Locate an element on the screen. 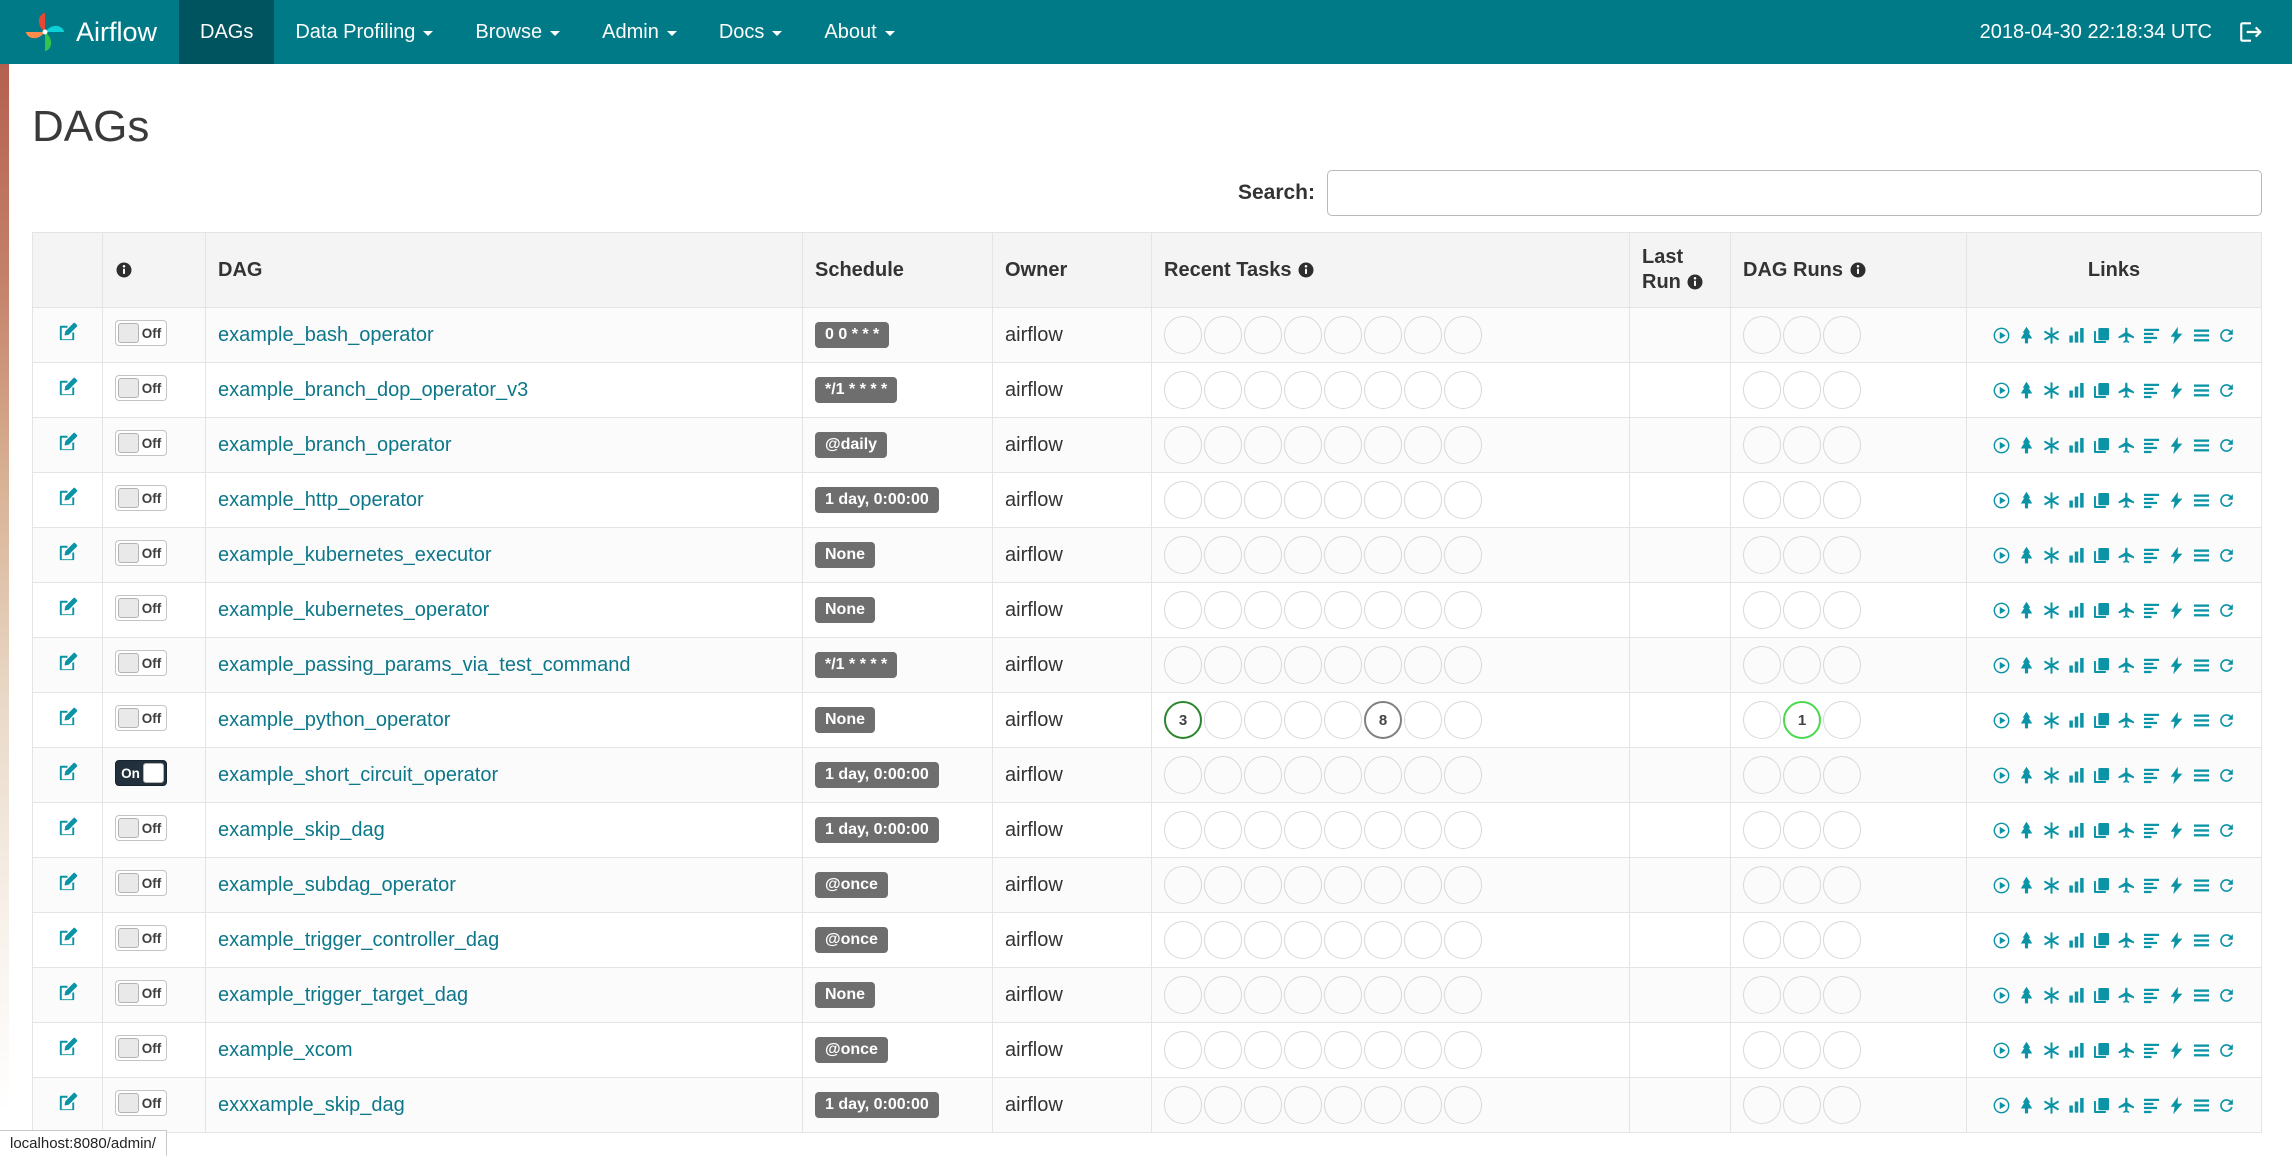 The height and width of the screenshot is (1156, 2292). nav-item-docs: Docs is located at coordinates (751, 32).